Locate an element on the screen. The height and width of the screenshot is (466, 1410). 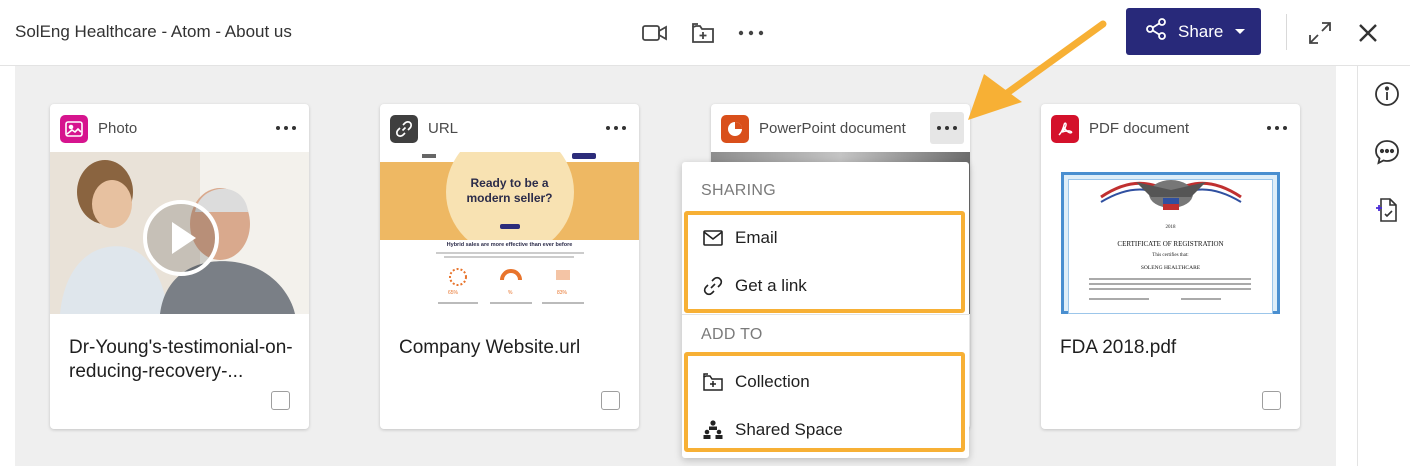
menu-section-add-to: ADD TO is located at coordinates (732, 334).